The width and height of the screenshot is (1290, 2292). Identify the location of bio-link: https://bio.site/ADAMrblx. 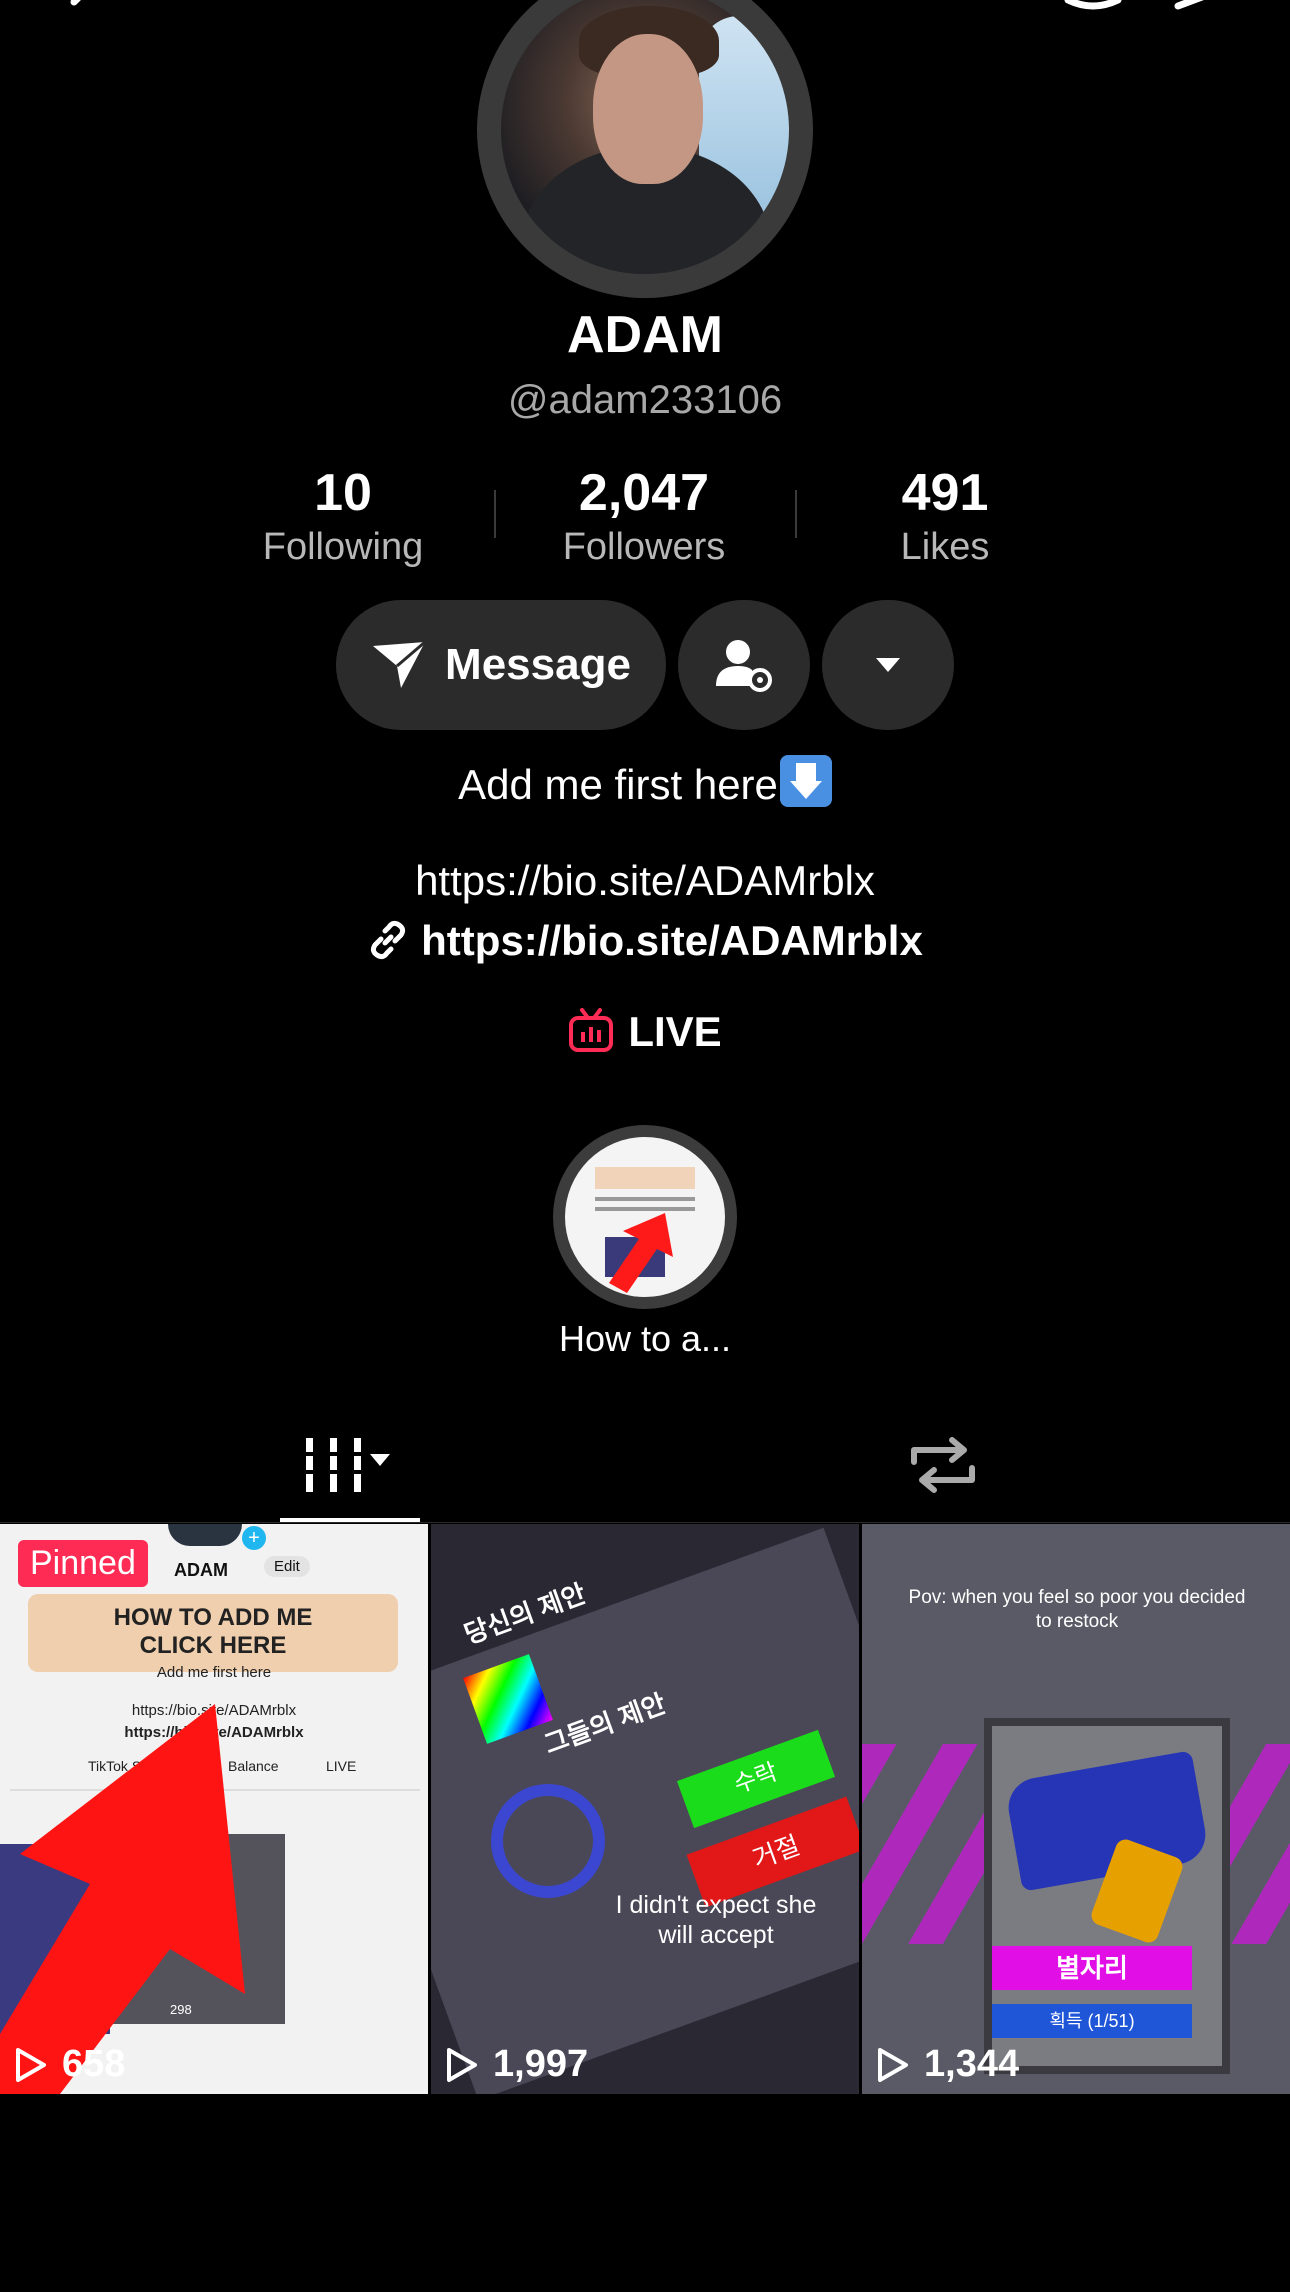
(645, 941).